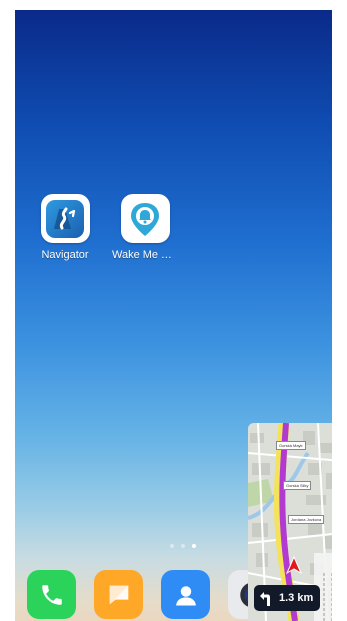  I want to click on page-indicator, so click(183, 546).